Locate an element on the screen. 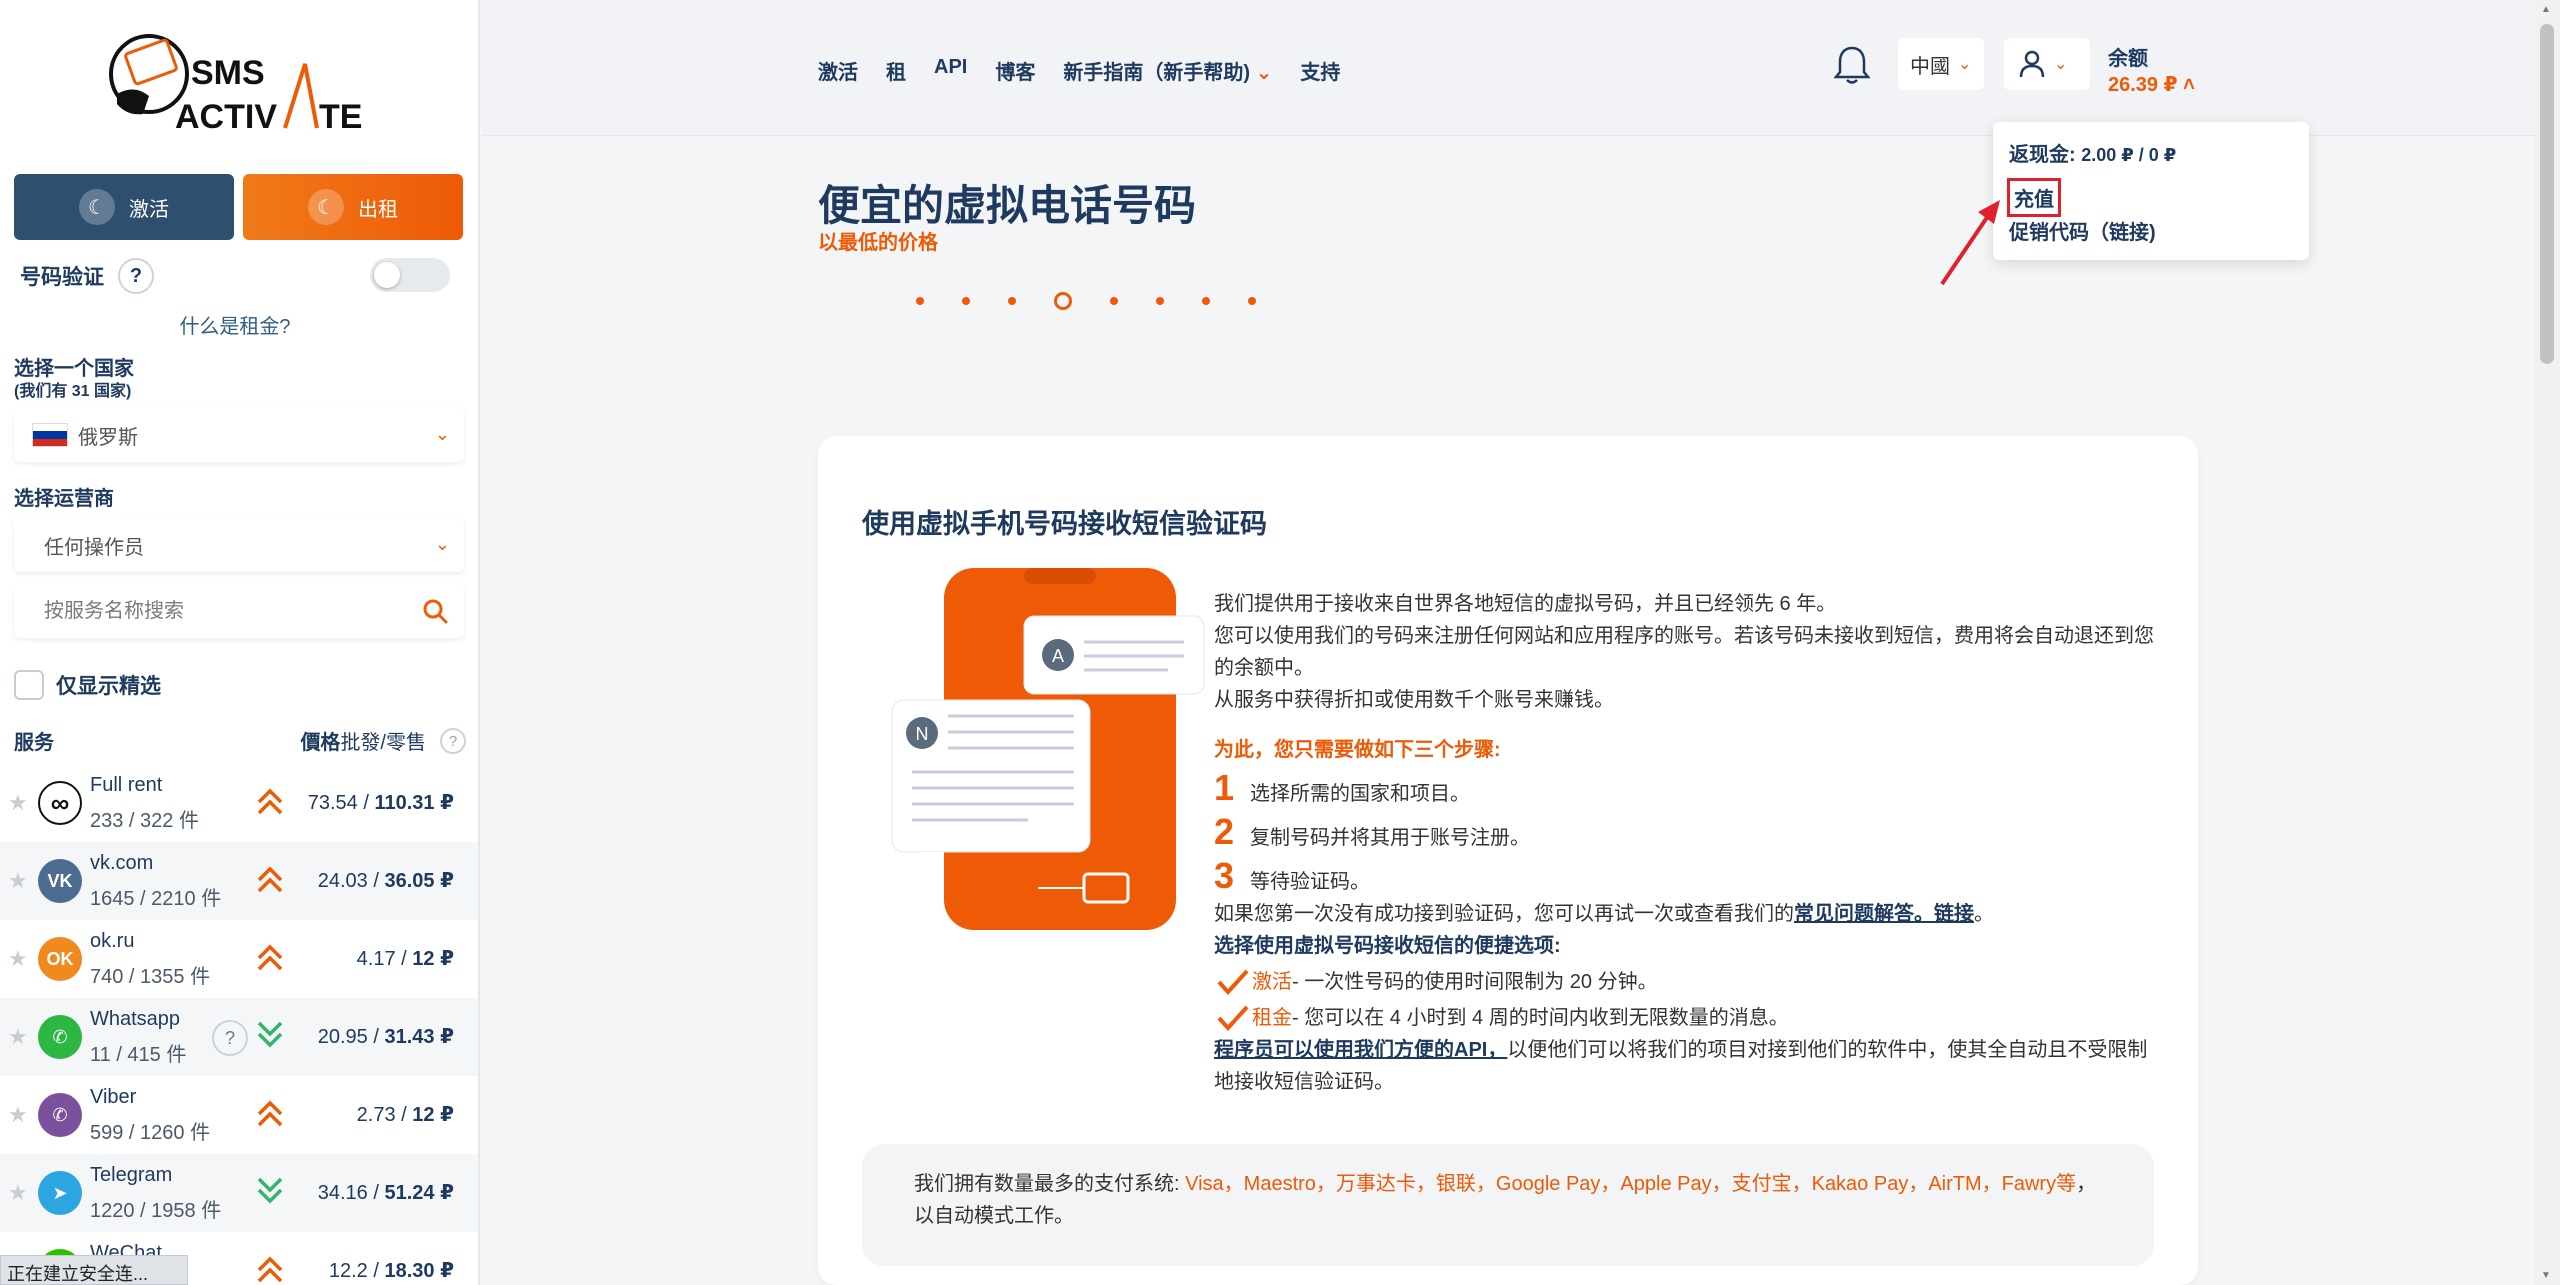 This screenshot has width=2560, height=1285. faq-paragraph: 如果您第一次没有成功接到验证码，您可以再试一次或查看我们的常见问题解答。链接。 is located at coordinates (1684, 914).